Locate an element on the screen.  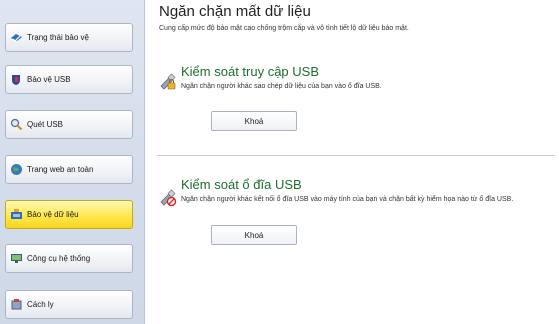
sidebar-item-safe-web: Trang web an toàn is located at coordinates (69, 169).